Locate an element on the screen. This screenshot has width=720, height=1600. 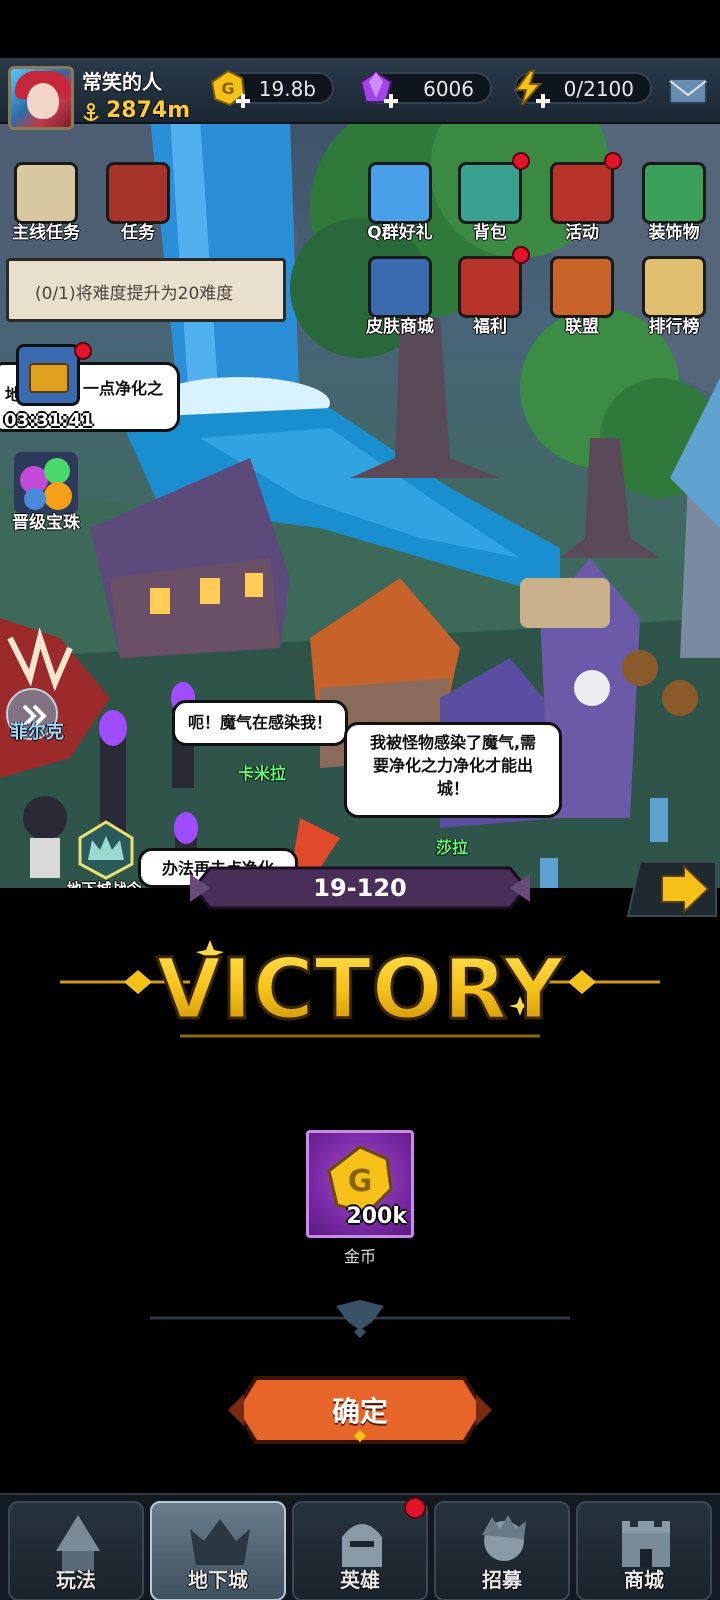
leaderboard-label: 排行榜 is located at coordinates (674, 327).